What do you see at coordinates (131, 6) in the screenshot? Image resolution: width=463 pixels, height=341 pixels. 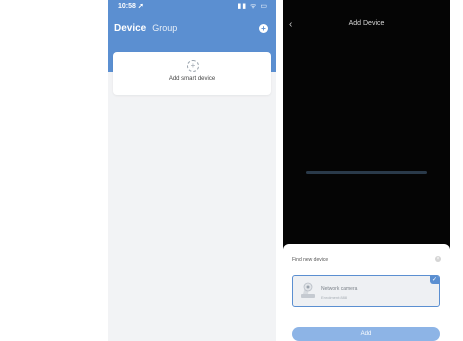 I see `status-time: 10:58 ➚` at bounding box center [131, 6].